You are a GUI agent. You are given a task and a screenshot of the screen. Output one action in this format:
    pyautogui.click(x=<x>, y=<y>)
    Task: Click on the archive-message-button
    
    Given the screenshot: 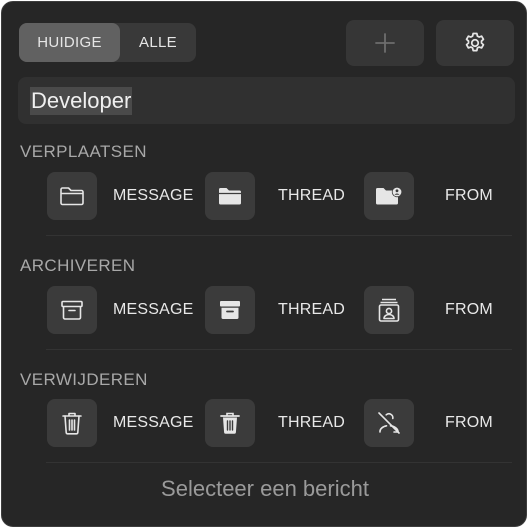 What is the action you would take?
    pyautogui.click(x=72, y=310)
    